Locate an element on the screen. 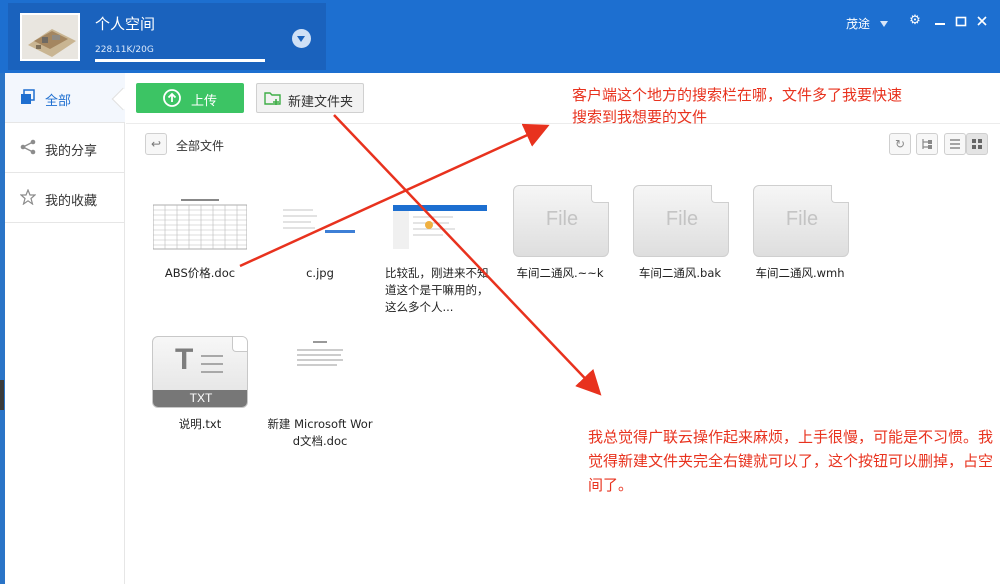 The height and width of the screenshot is (584, 1000). username: 茂途 is located at coordinates (858, 23).